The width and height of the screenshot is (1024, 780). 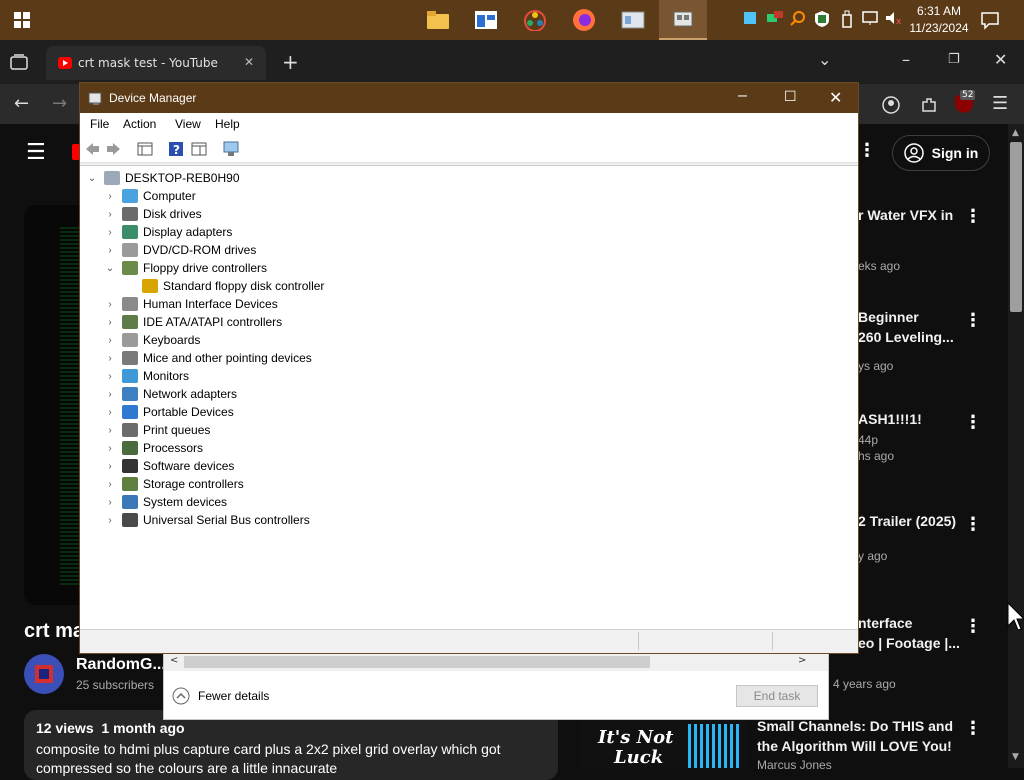 What do you see at coordinates (790, 96) in the screenshot?
I see `maximize-button: ☐` at bounding box center [790, 96].